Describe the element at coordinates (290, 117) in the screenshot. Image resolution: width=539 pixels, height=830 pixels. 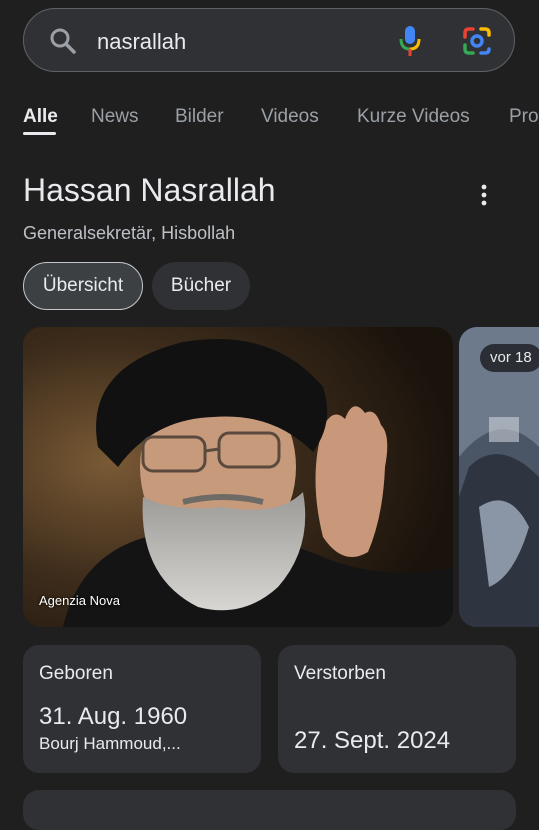
I see `tab-videos: Videos` at that location.